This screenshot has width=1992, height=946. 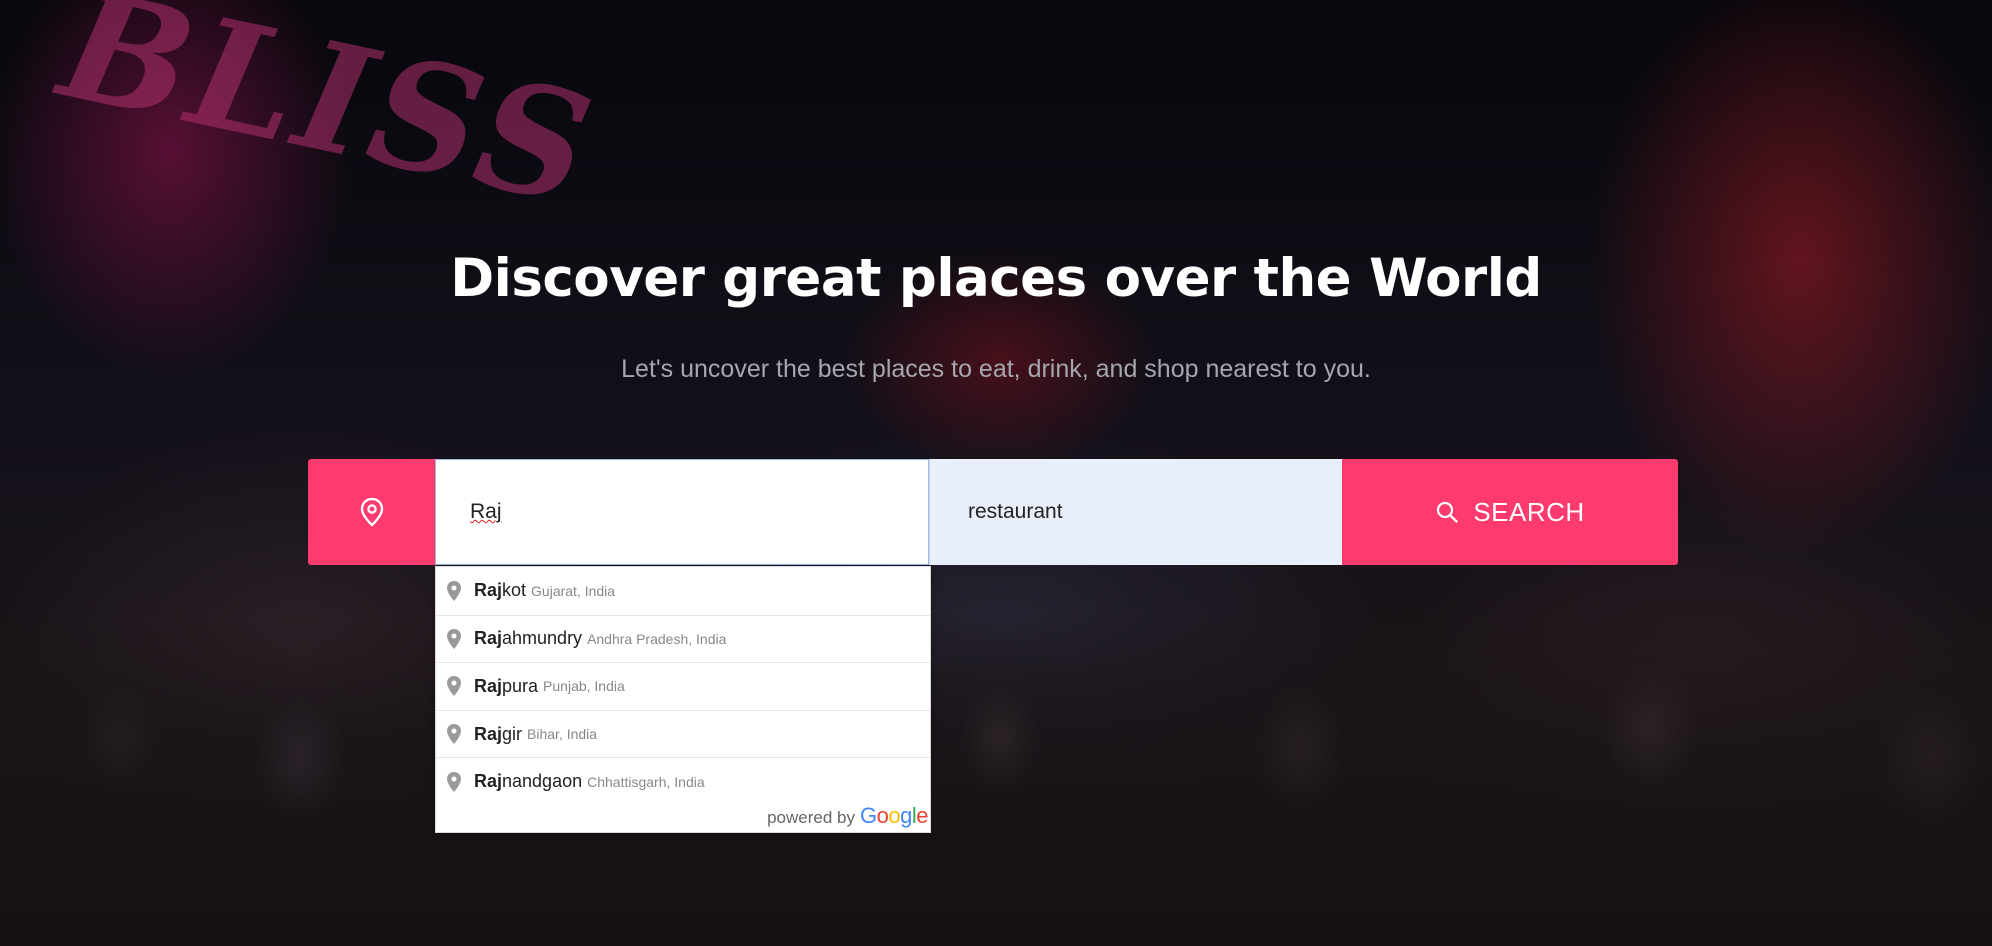 I want to click on autocomplete-item-name: Rajkot, so click(x=500, y=590).